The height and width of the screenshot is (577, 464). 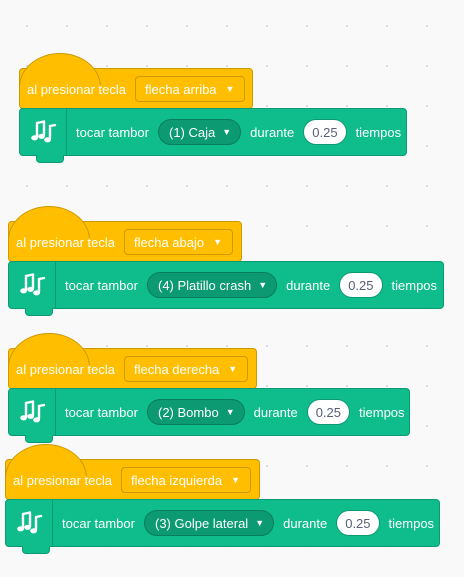 I want to click on drum-dropdown-value: (4) Platillo crash, so click(x=204, y=285).